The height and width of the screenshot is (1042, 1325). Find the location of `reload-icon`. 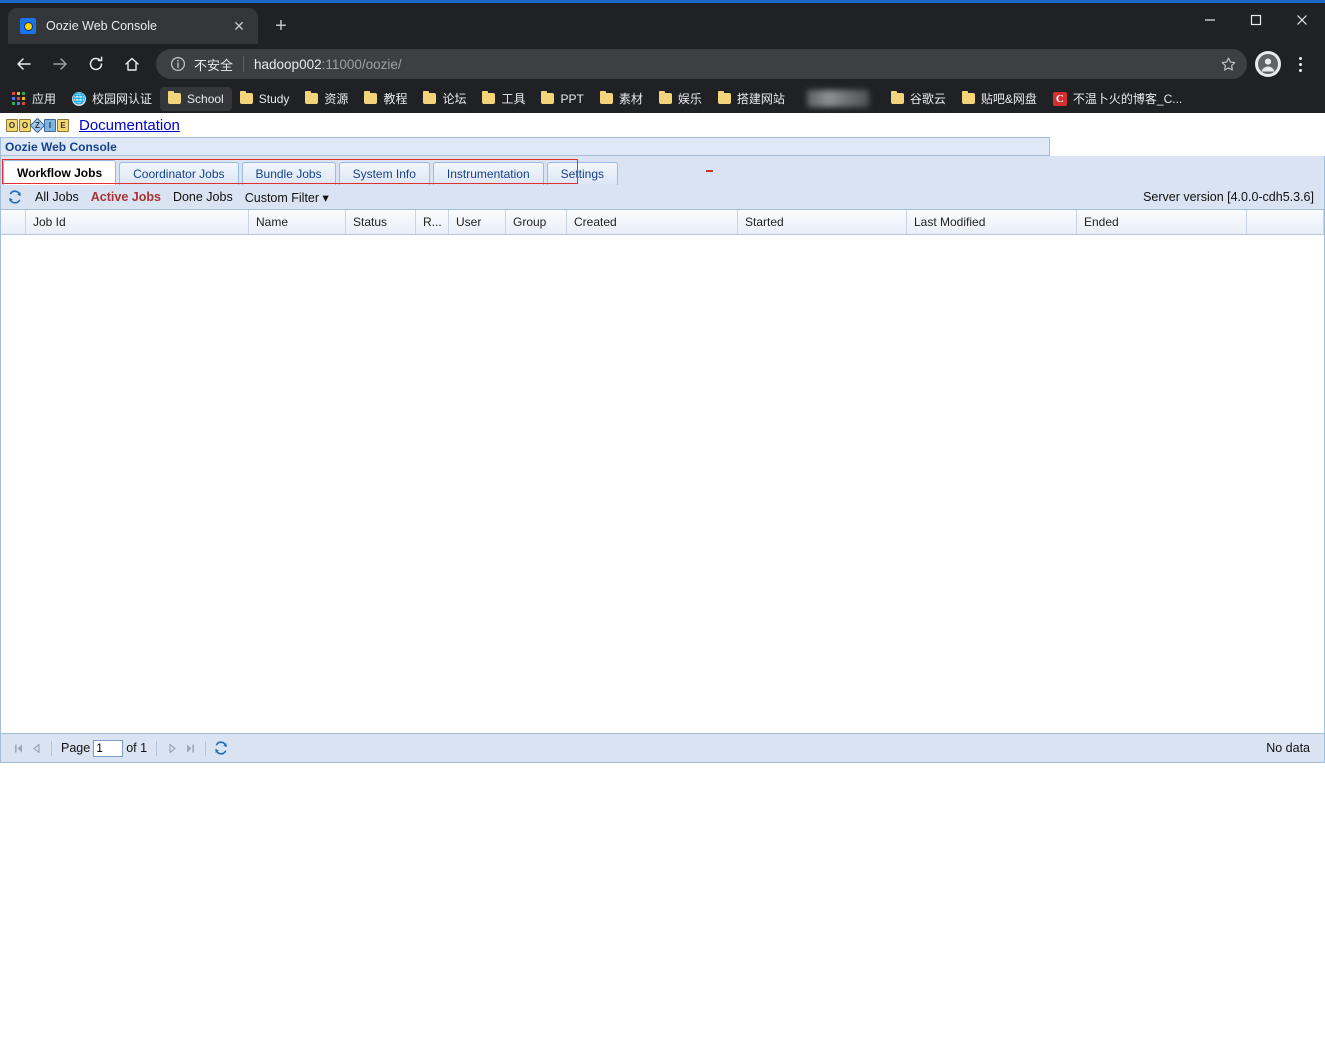

reload-icon is located at coordinates (96, 64).